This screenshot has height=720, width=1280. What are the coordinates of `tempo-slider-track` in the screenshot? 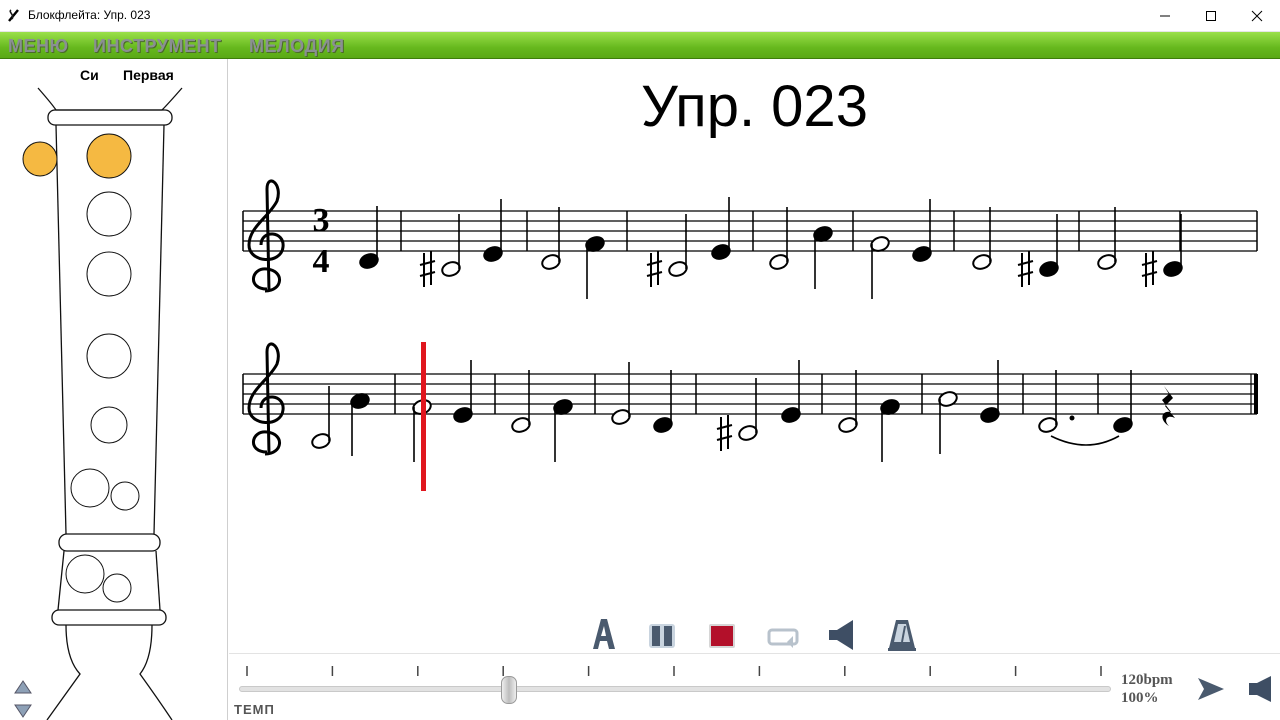 It's located at (675, 689).